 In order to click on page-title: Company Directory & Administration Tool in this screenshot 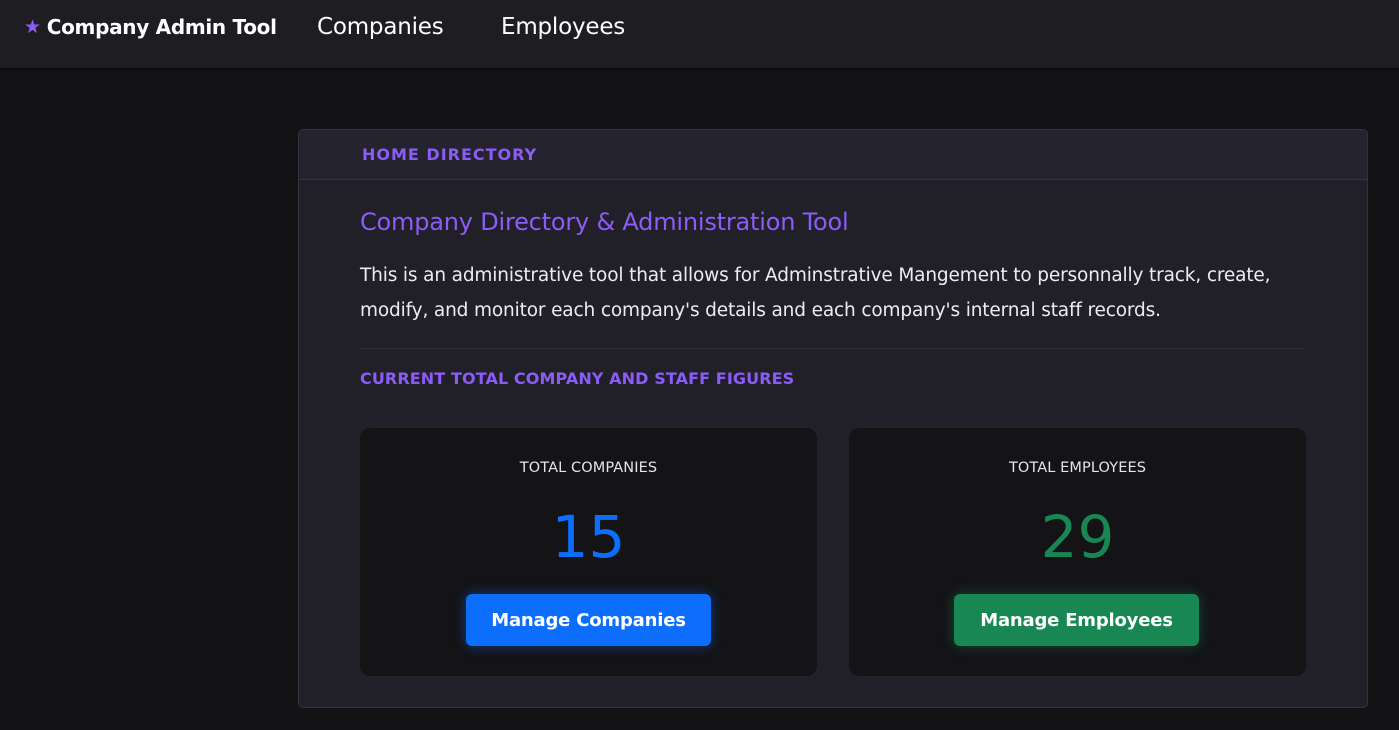, I will do `click(604, 222)`.